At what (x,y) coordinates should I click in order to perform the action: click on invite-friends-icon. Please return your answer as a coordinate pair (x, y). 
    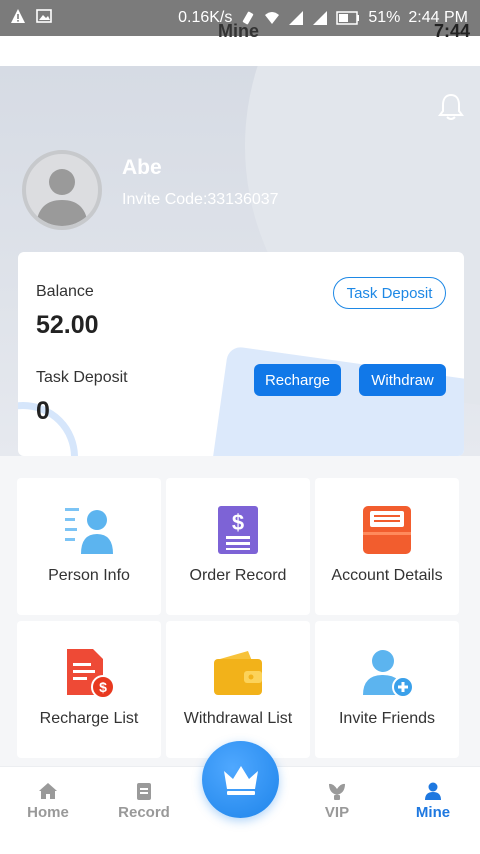
    Looking at the image, I should click on (388, 674).